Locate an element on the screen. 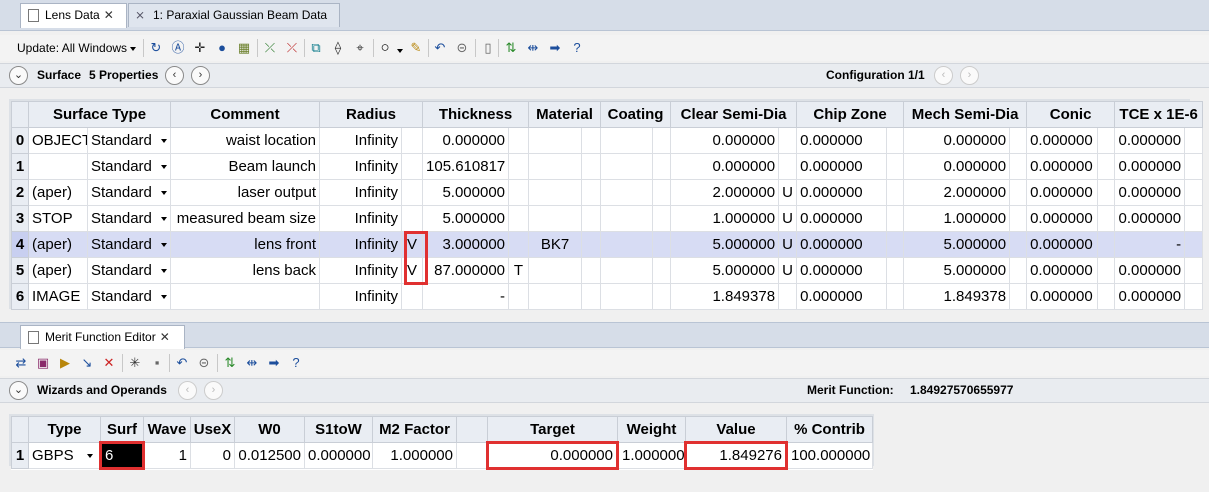 The width and height of the screenshot is (1209, 492). row-number: 1 is located at coordinates (20, 166).